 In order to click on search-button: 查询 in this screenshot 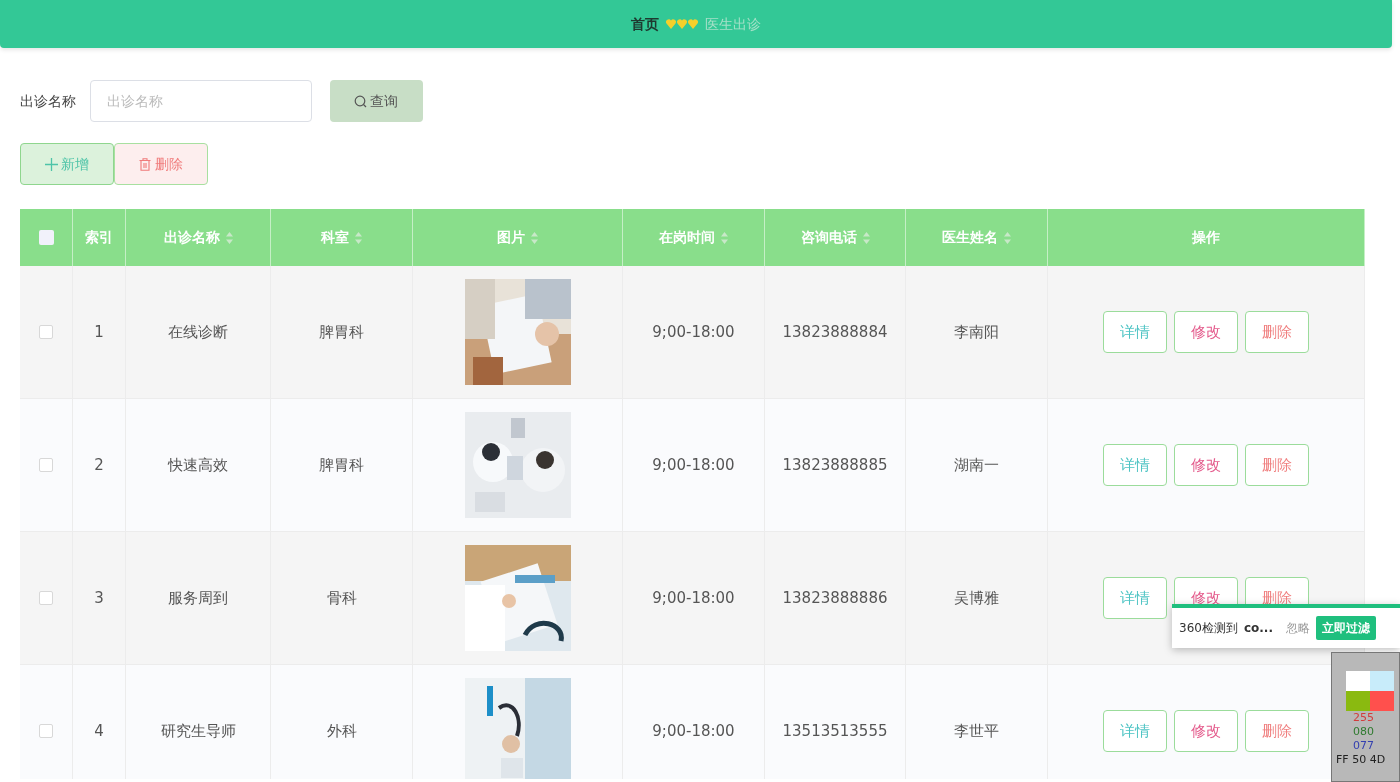, I will do `click(376, 101)`.